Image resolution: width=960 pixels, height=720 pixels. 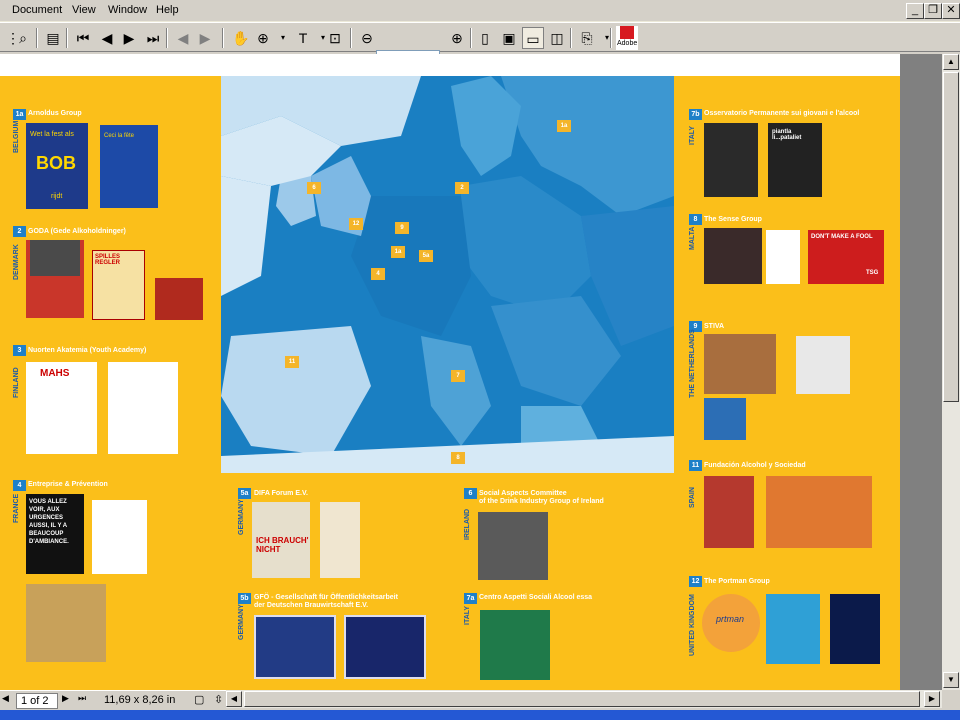 What do you see at coordinates (263, 38) in the screenshot?
I see `zoom-in-tool-icon: ⊕` at bounding box center [263, 38].